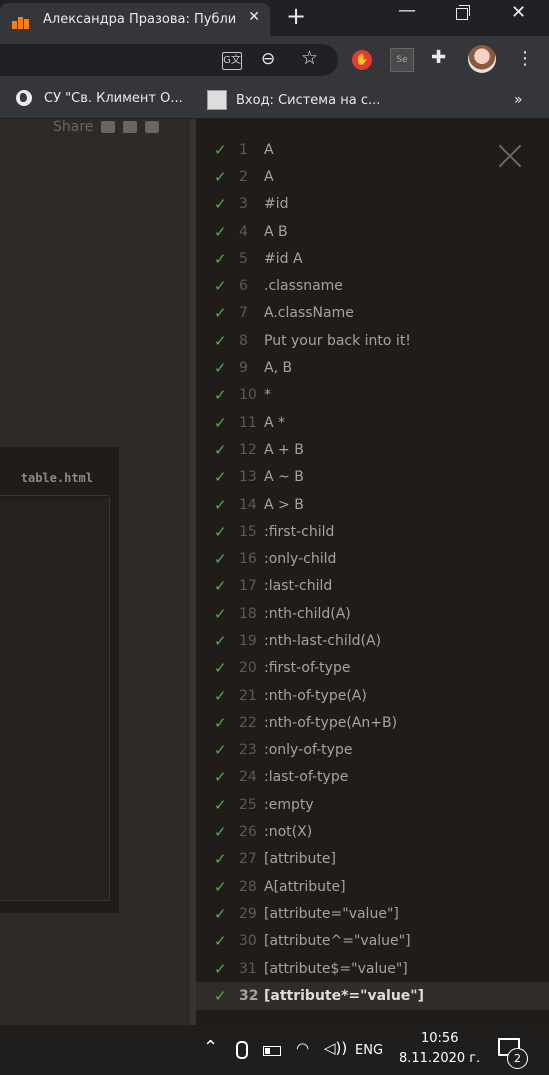 This screenshot has height=1075, width=549. I want to click on adblock-extension-icon: ✋, so click(362, 60).